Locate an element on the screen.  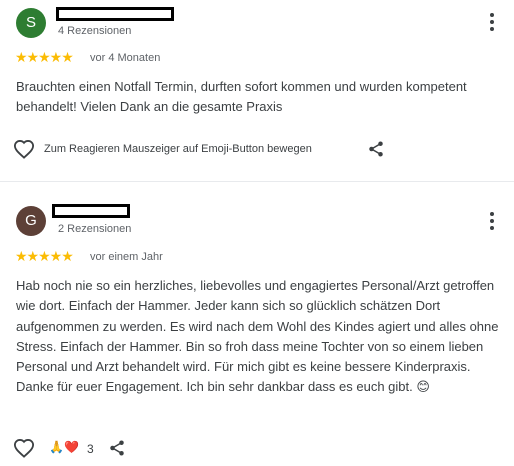
review-age: vor einem Jahr is located at coordinates (126, 257).